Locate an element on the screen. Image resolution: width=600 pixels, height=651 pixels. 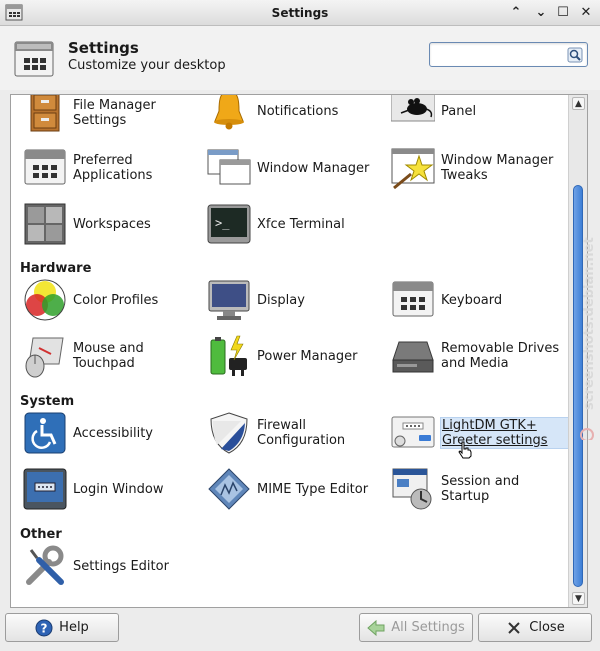
item-color-profiles: Color Profiles is located at coordinates (113, 300).